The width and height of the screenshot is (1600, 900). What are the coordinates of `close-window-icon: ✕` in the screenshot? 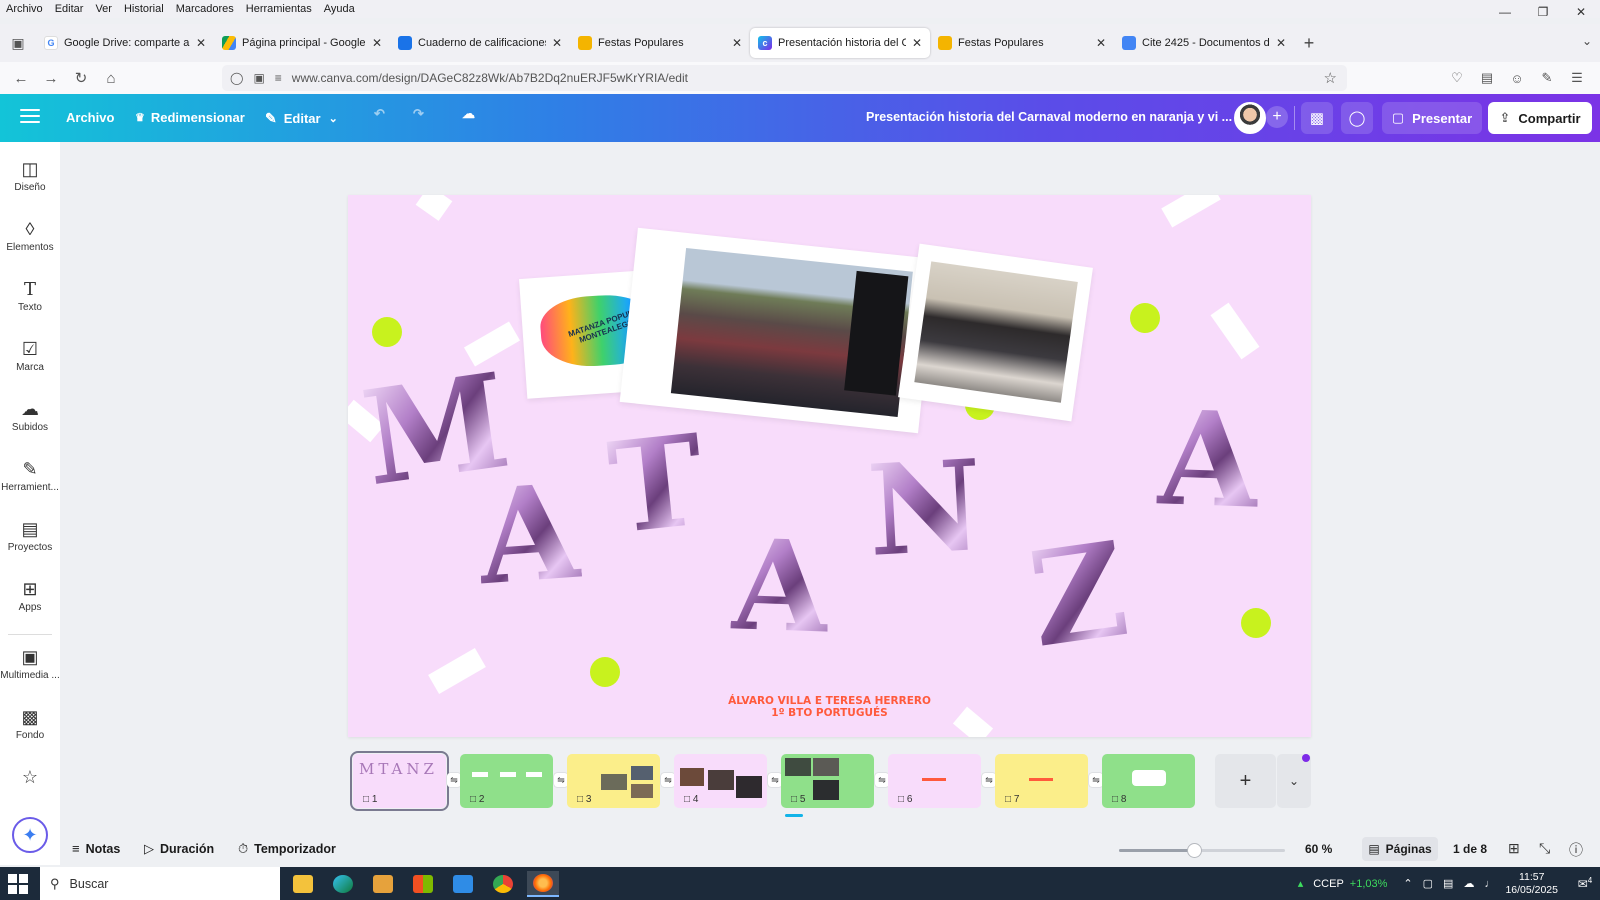 It's located at (1581, 12).